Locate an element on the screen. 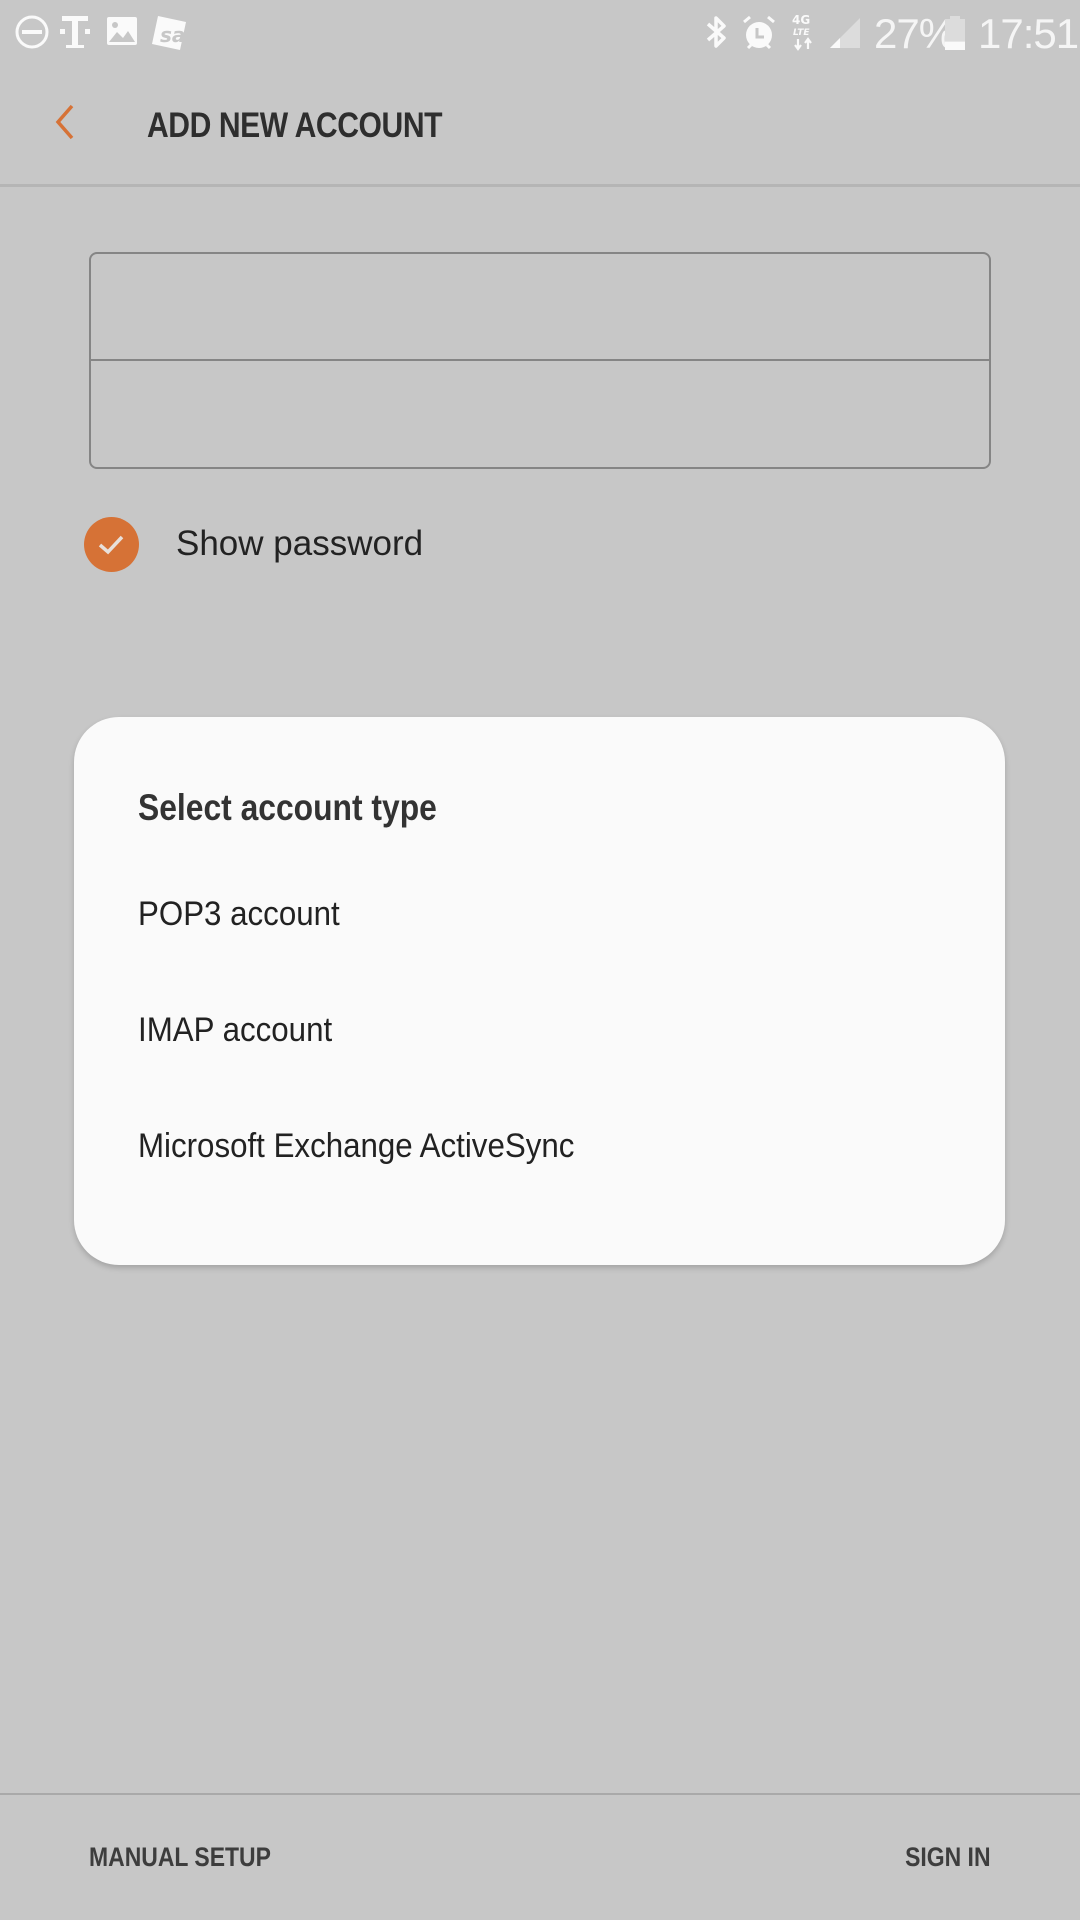 This screenshot has height=1920, width=1080. show-password-checkbox is located at coordinates (111, 544).